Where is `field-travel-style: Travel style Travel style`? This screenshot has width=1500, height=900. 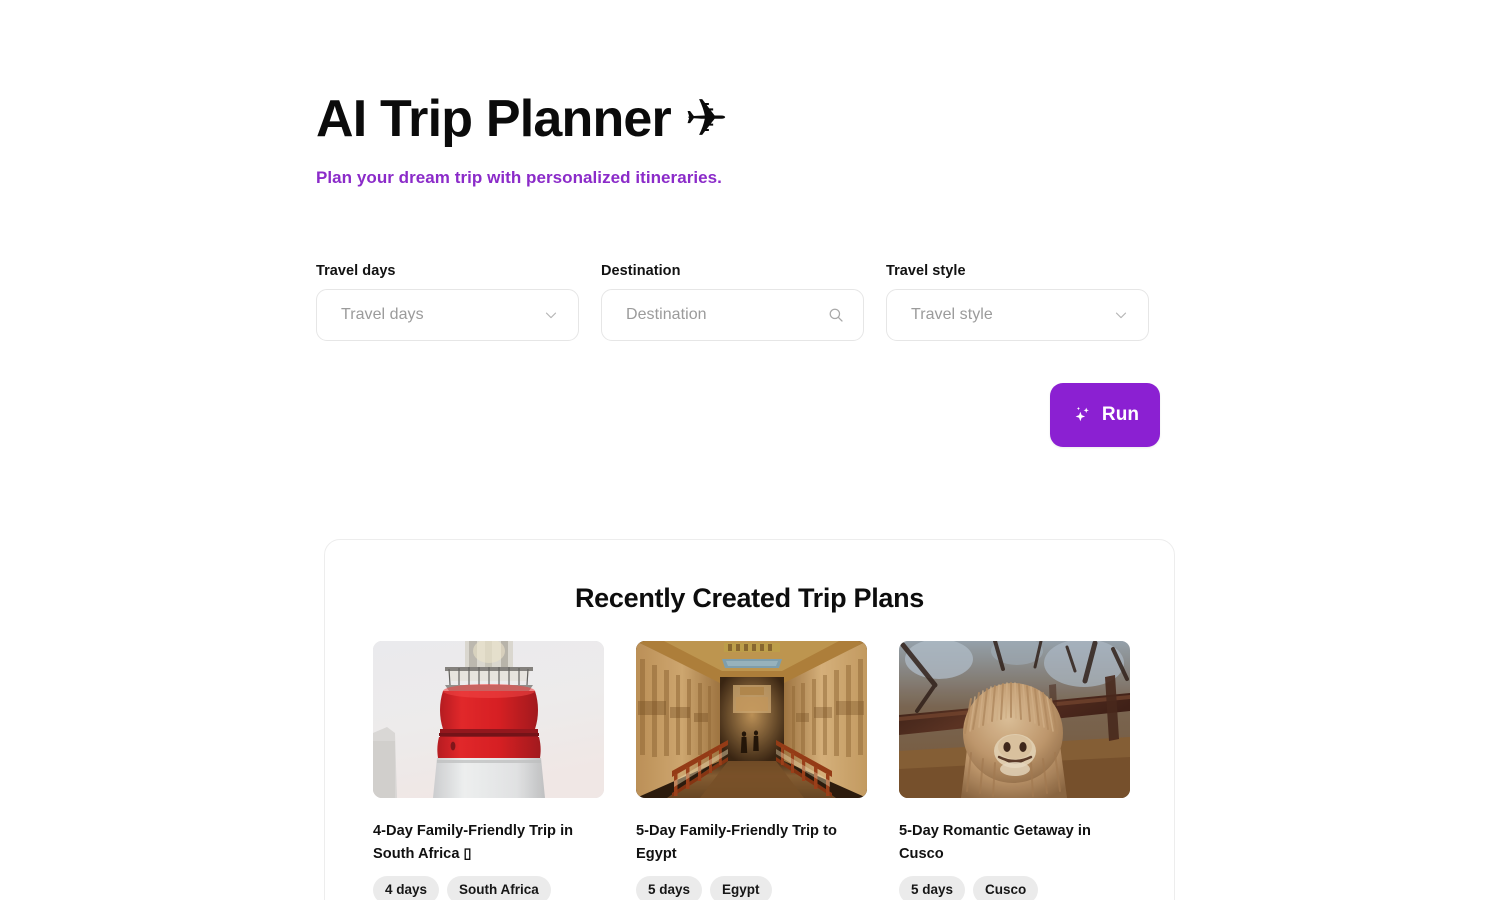 field-travel-style: Travel style Travel style is located at coordinates (1017, 301).